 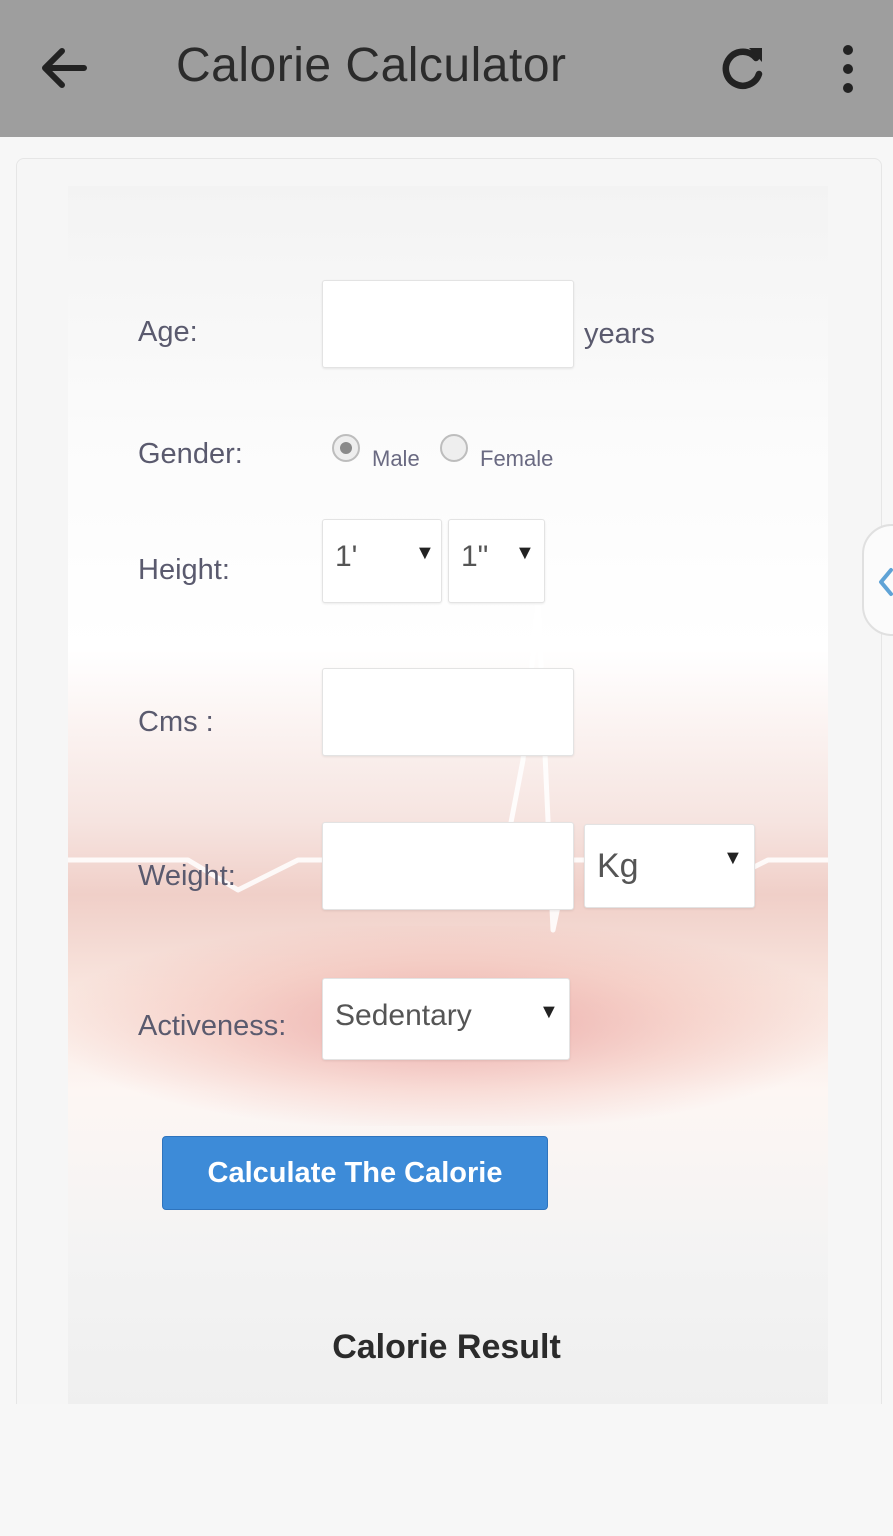 What do you see at coordinates (346, 556) in the screenshot?
I see `height-feet-value: 1'` at bounding box center [346, 556].